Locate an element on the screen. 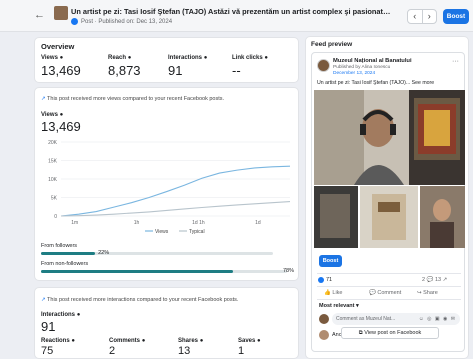  metric-value-views: 13,469 is located at coordinates (61, 70).